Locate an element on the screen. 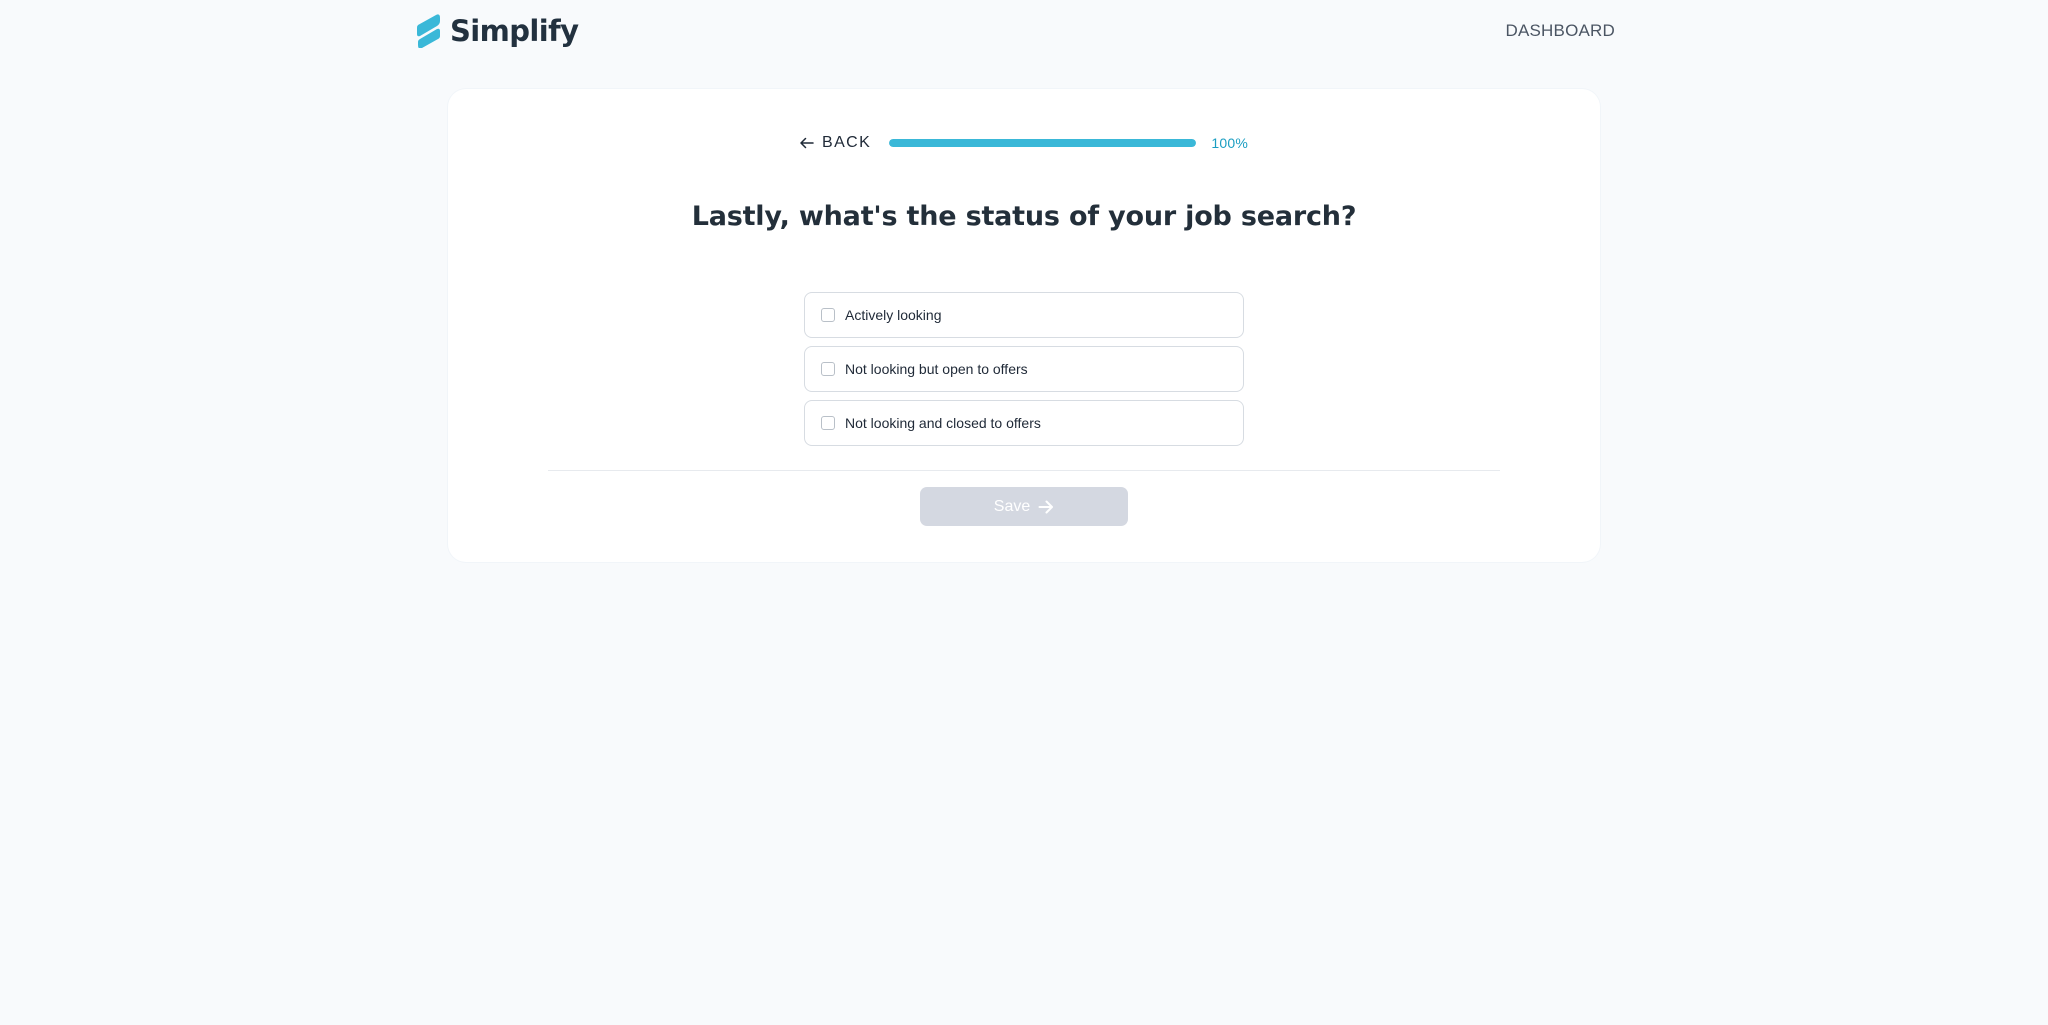 This screenshot has width=2048, height=1025. simplify-logo-icon is located at coordinates (428, 31).